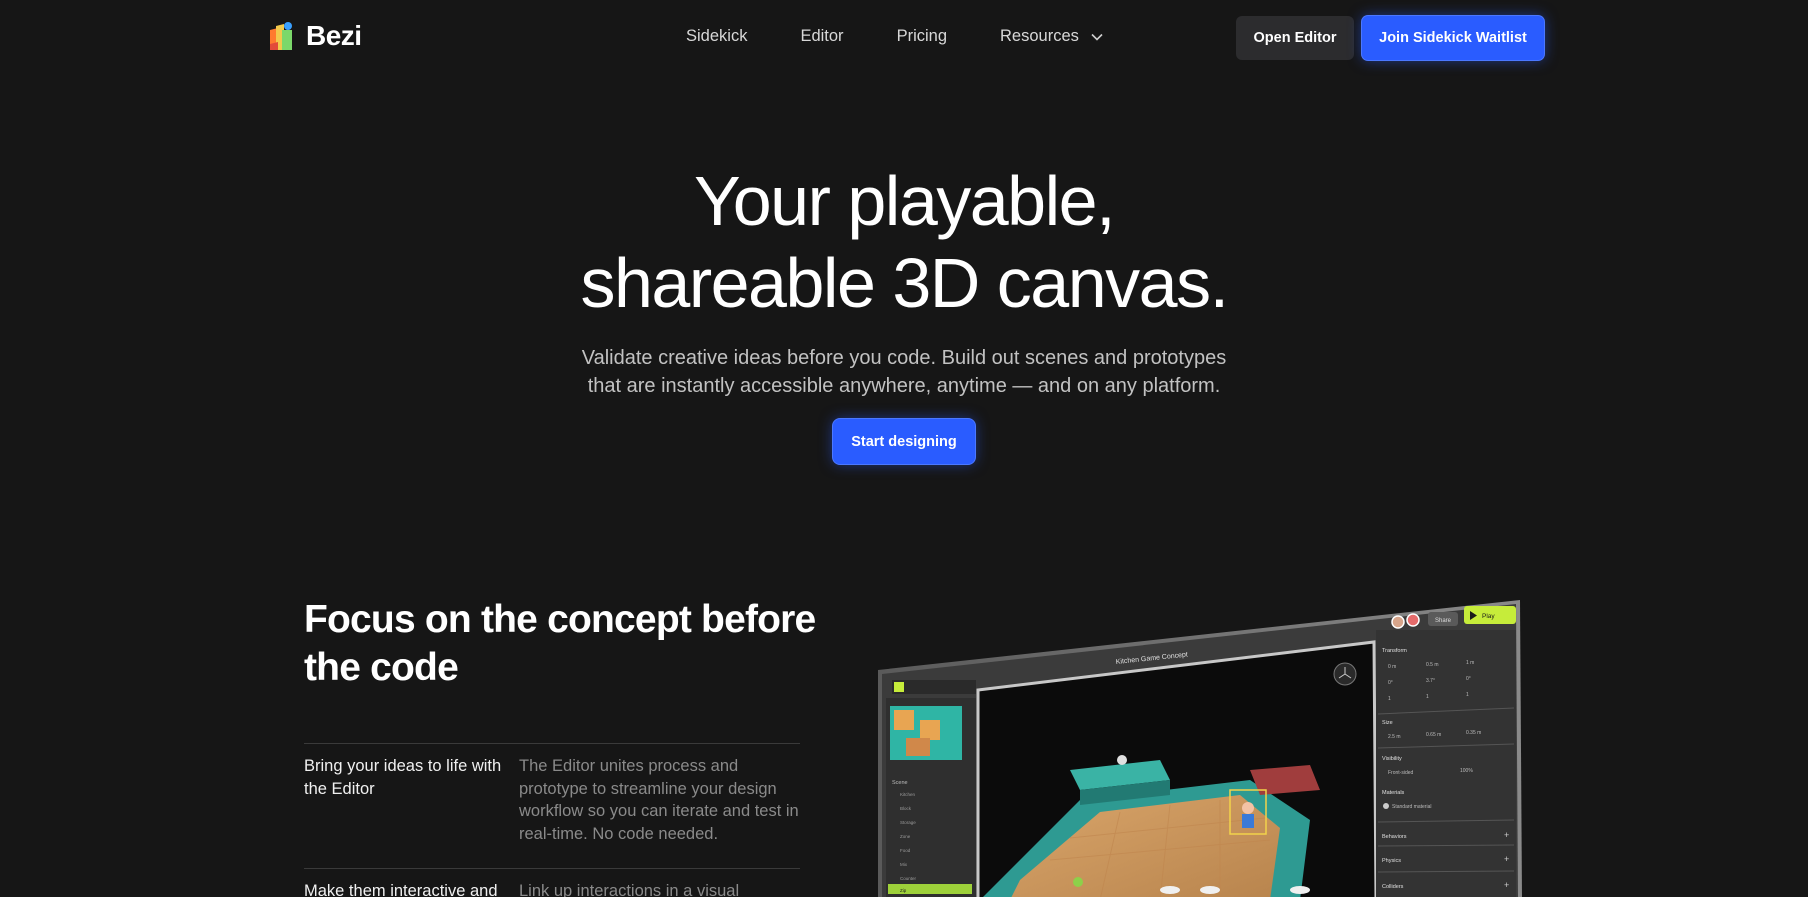 The height and width of the screenshot is (897, 1808). Describe the element at coordinates (1473, 733) in the screenshot. I see `panel-size-d: 0.35 m` at that location.